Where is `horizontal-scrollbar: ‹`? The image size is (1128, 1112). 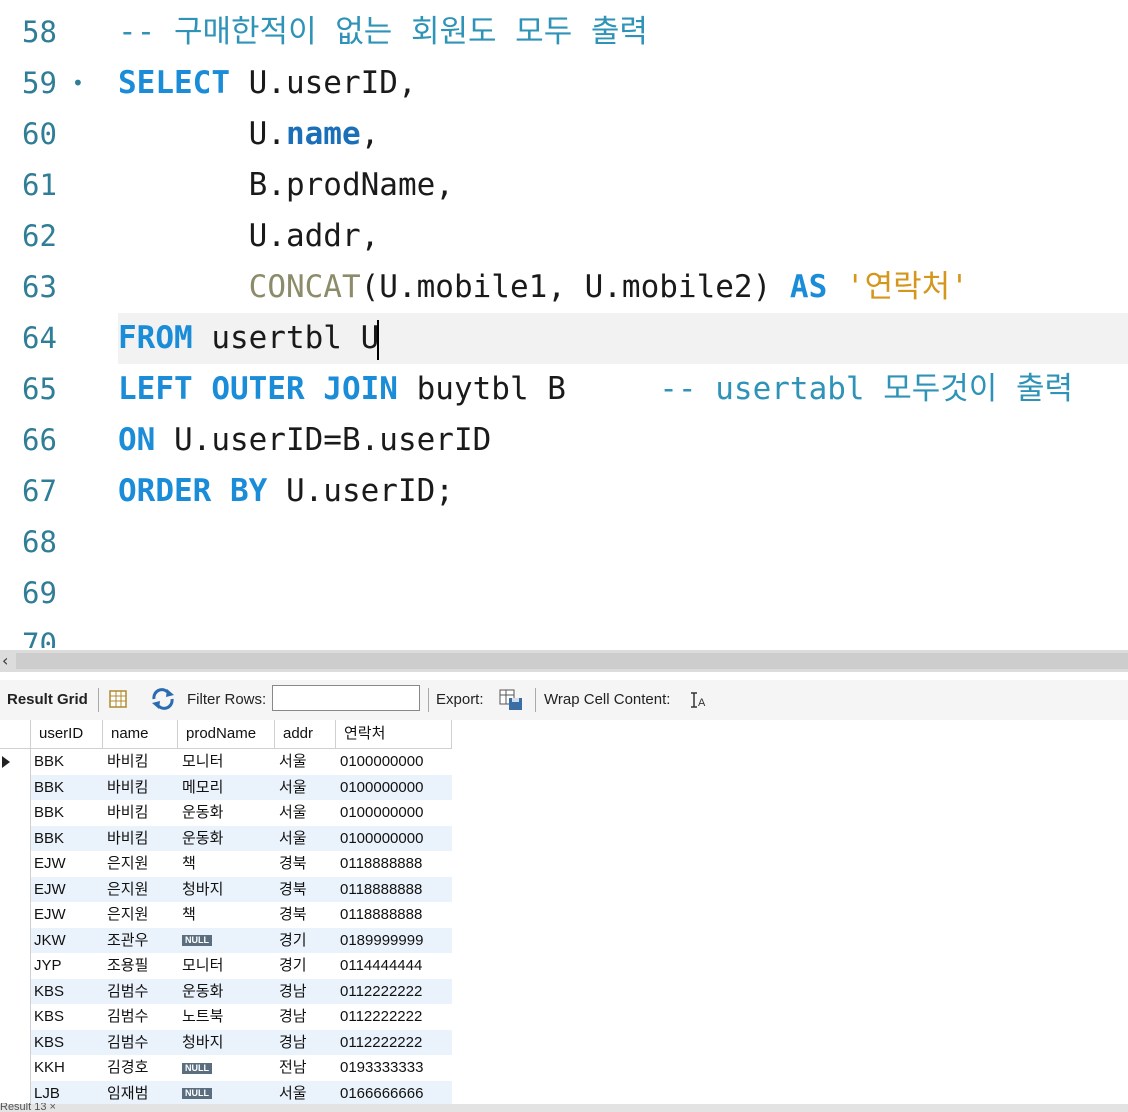
horizontal-scrollbar: ‹ is located at coordinates (564, 661).